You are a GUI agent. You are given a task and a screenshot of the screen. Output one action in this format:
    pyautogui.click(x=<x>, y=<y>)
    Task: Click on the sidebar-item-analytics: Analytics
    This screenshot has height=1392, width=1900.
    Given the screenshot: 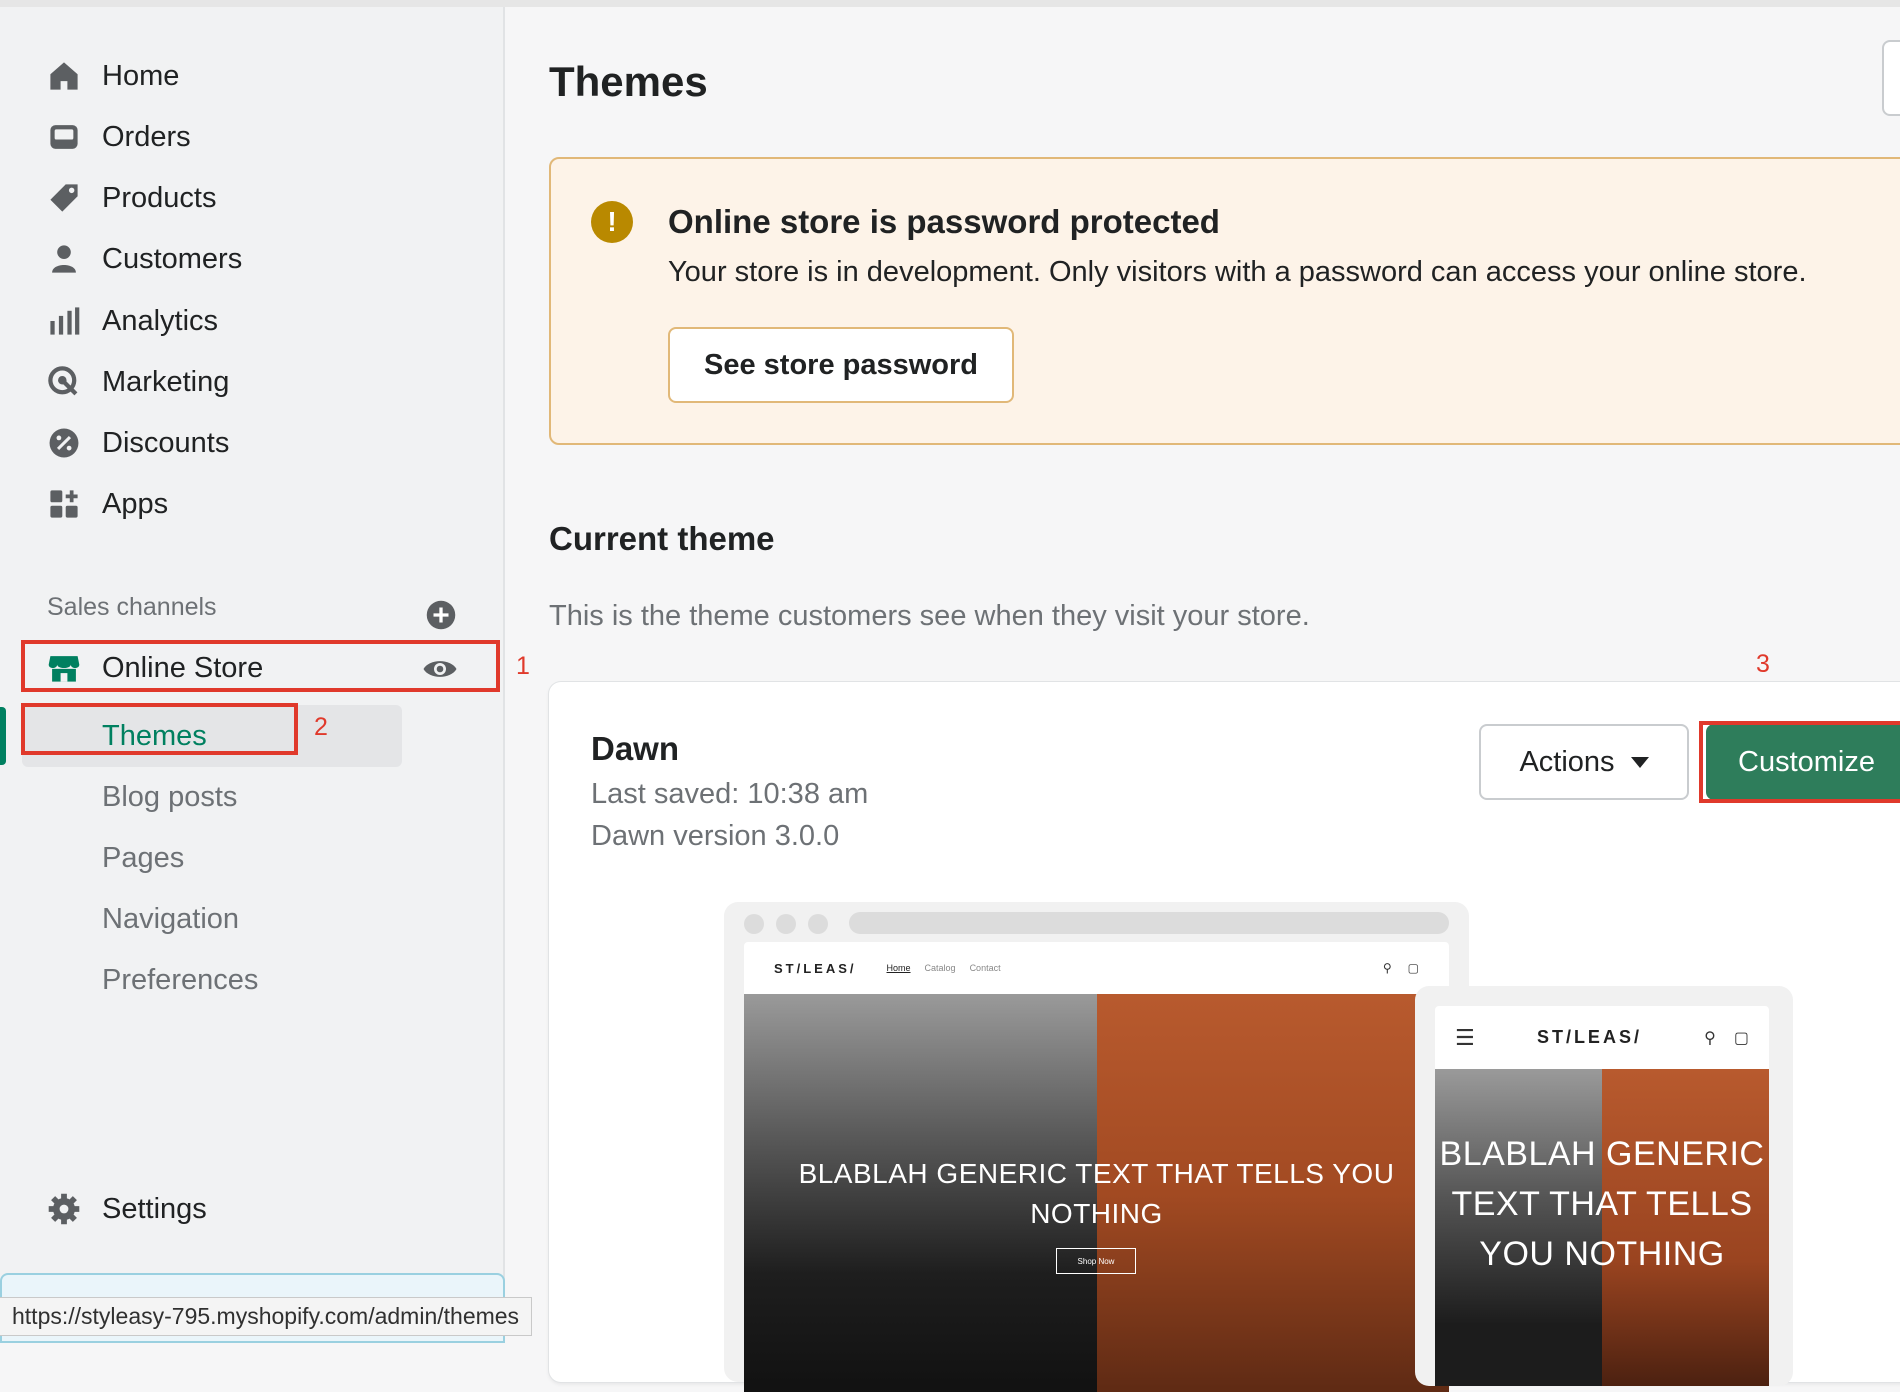 What is the action you would take?
    pyautogui.click(x=131, y=321)
    